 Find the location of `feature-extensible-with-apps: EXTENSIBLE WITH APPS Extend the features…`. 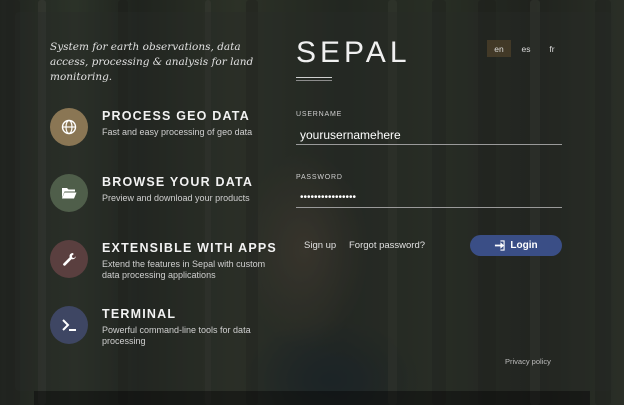

feature-extensible-with-apps: EXTENSIBLE WITH APPS Extend the features… is located at coordinates (175, 260).